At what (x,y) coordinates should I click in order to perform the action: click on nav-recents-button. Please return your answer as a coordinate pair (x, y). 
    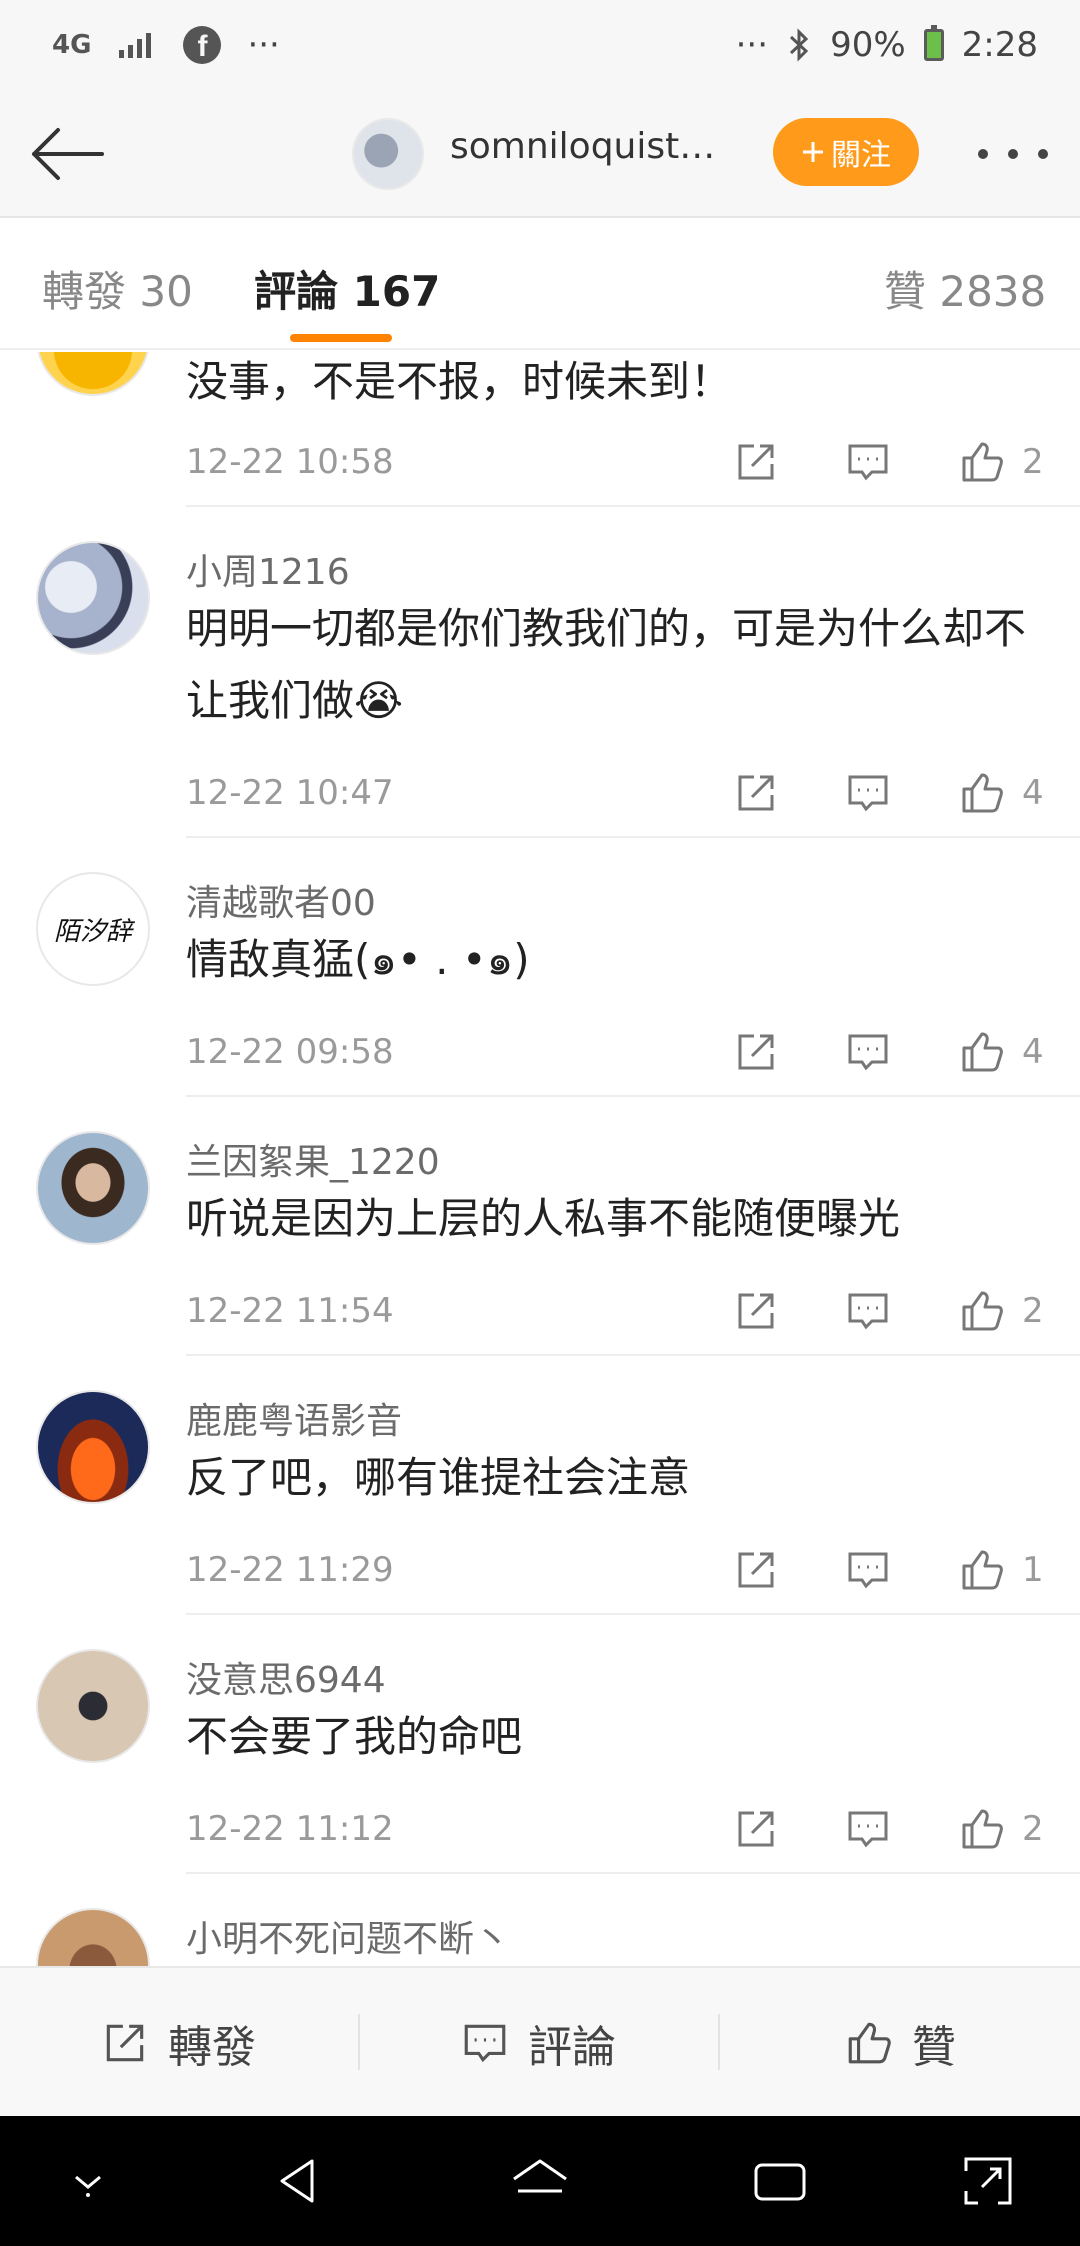
    Looking at the image, I should click on (780, 2181).